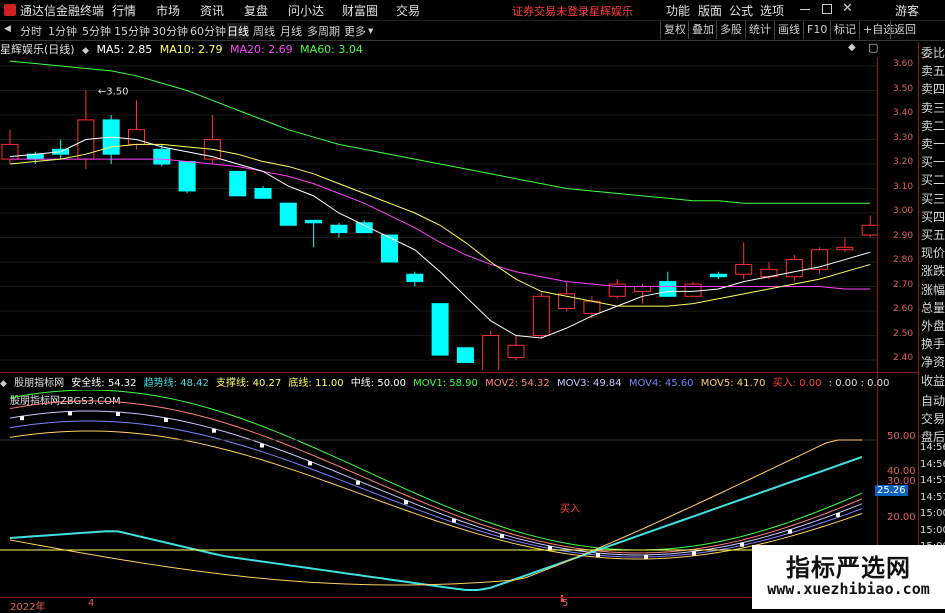 Image resolution: width=945 pixels, height=613 pixels. I want to click on quote-panel-row: 委比, so click(933, 52).